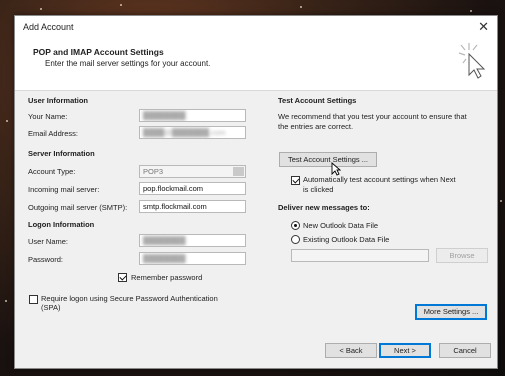 The height and width of the screenshot is (376, 505). I want to click on your-name-label: Your Name:, so click(48, 116).